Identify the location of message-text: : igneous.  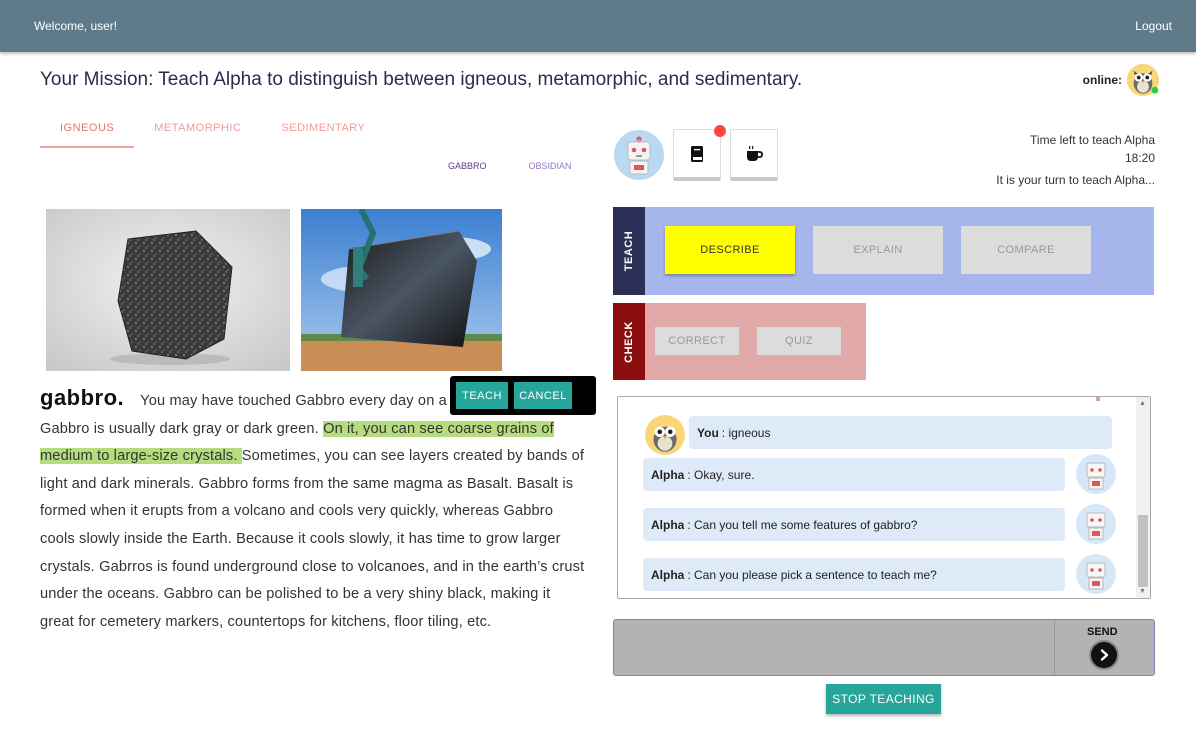
(746, 432).